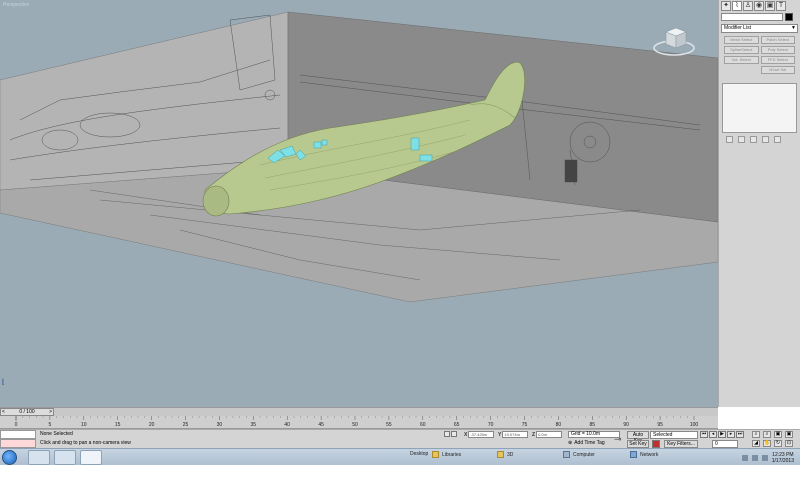  I want to click on taskbar-desktop: Desktop, so click(419, 454).